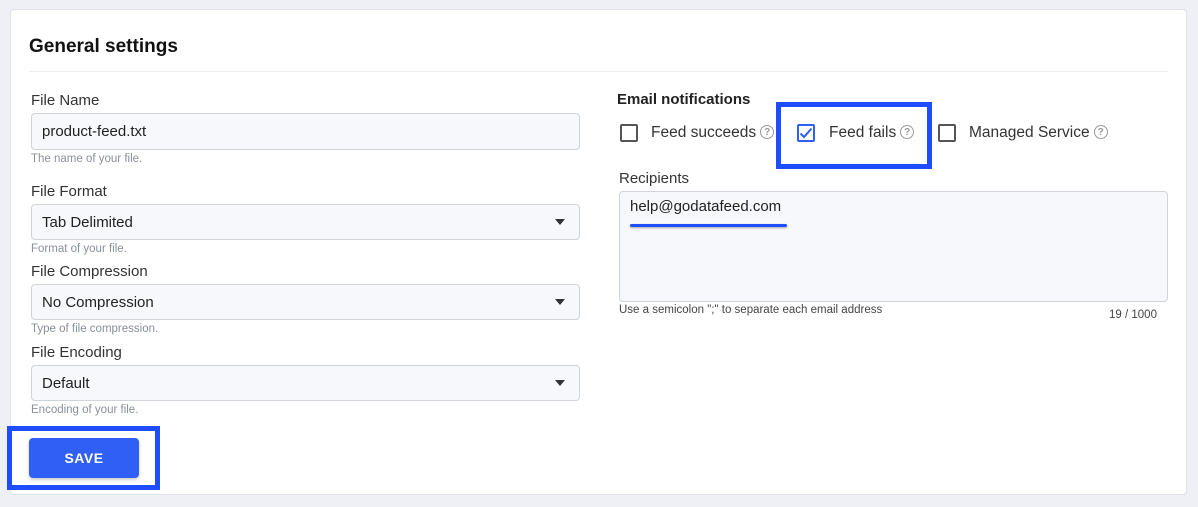 This screenshot has width=1198, height=507. Describe the element at coordinates (98, 302) in the screenshot. I see `file-compression-value: No Compression` at that location.